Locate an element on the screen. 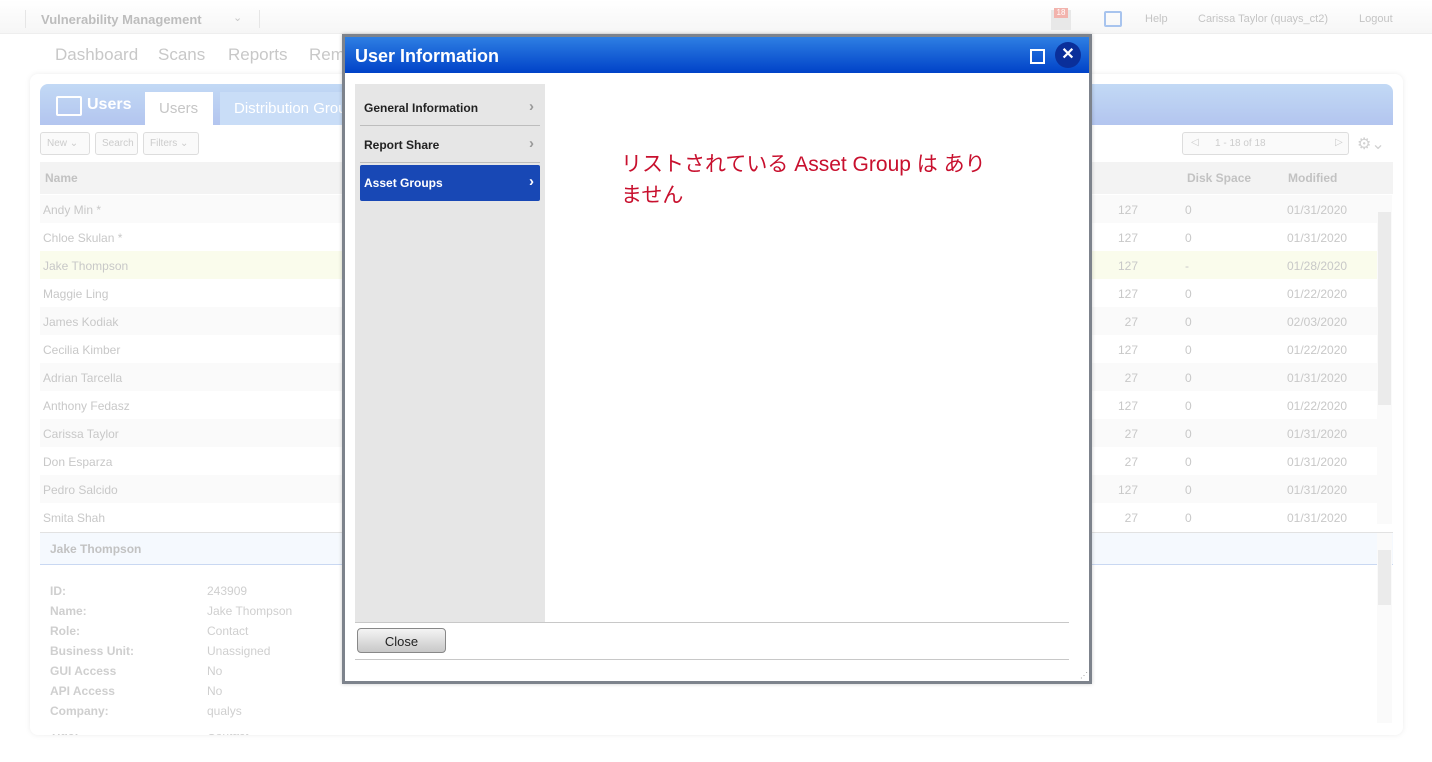  gear-icon: ⚙⌄ is located at coordinates (1371, 144).